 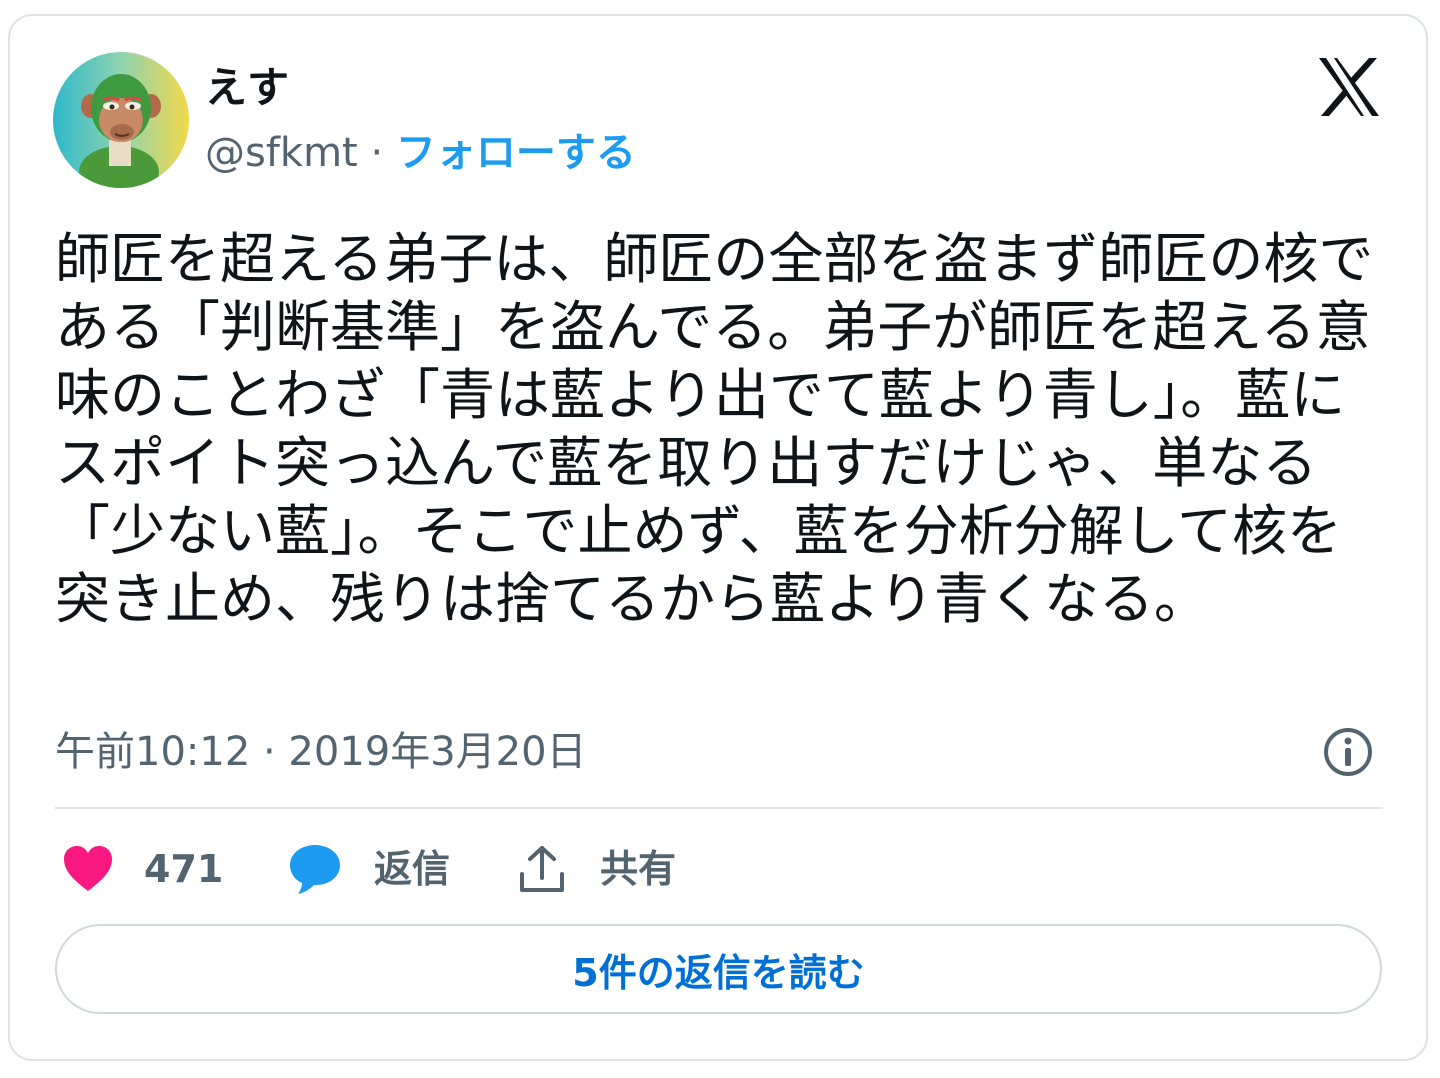 I want to click on avatar, so click(x=121, y=120).